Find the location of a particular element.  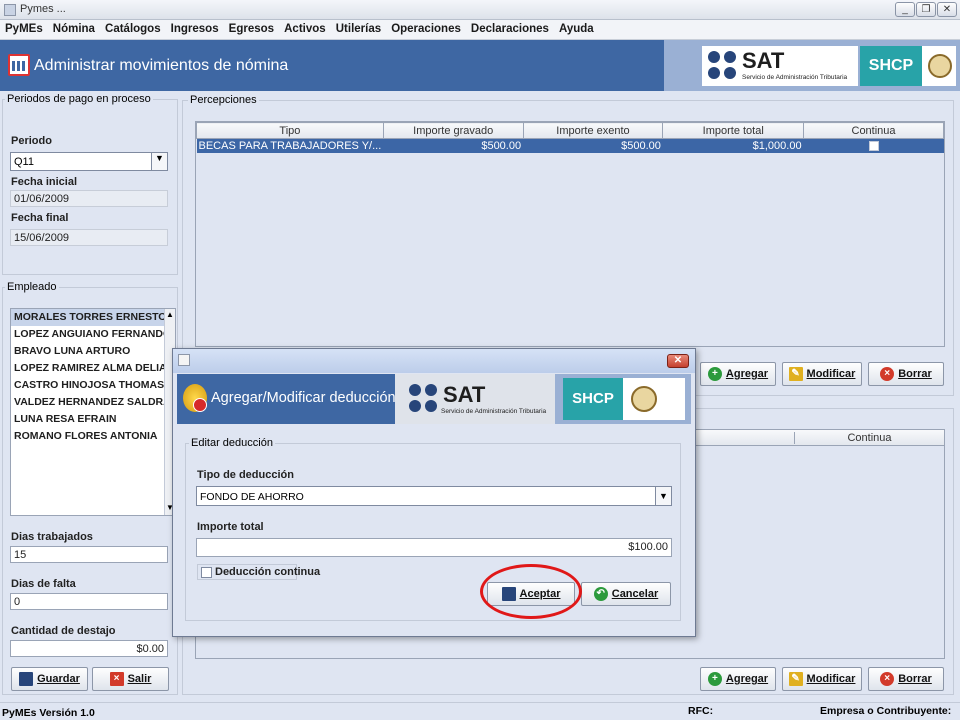

save-button: Guardar is located at coordinates (49, 679).